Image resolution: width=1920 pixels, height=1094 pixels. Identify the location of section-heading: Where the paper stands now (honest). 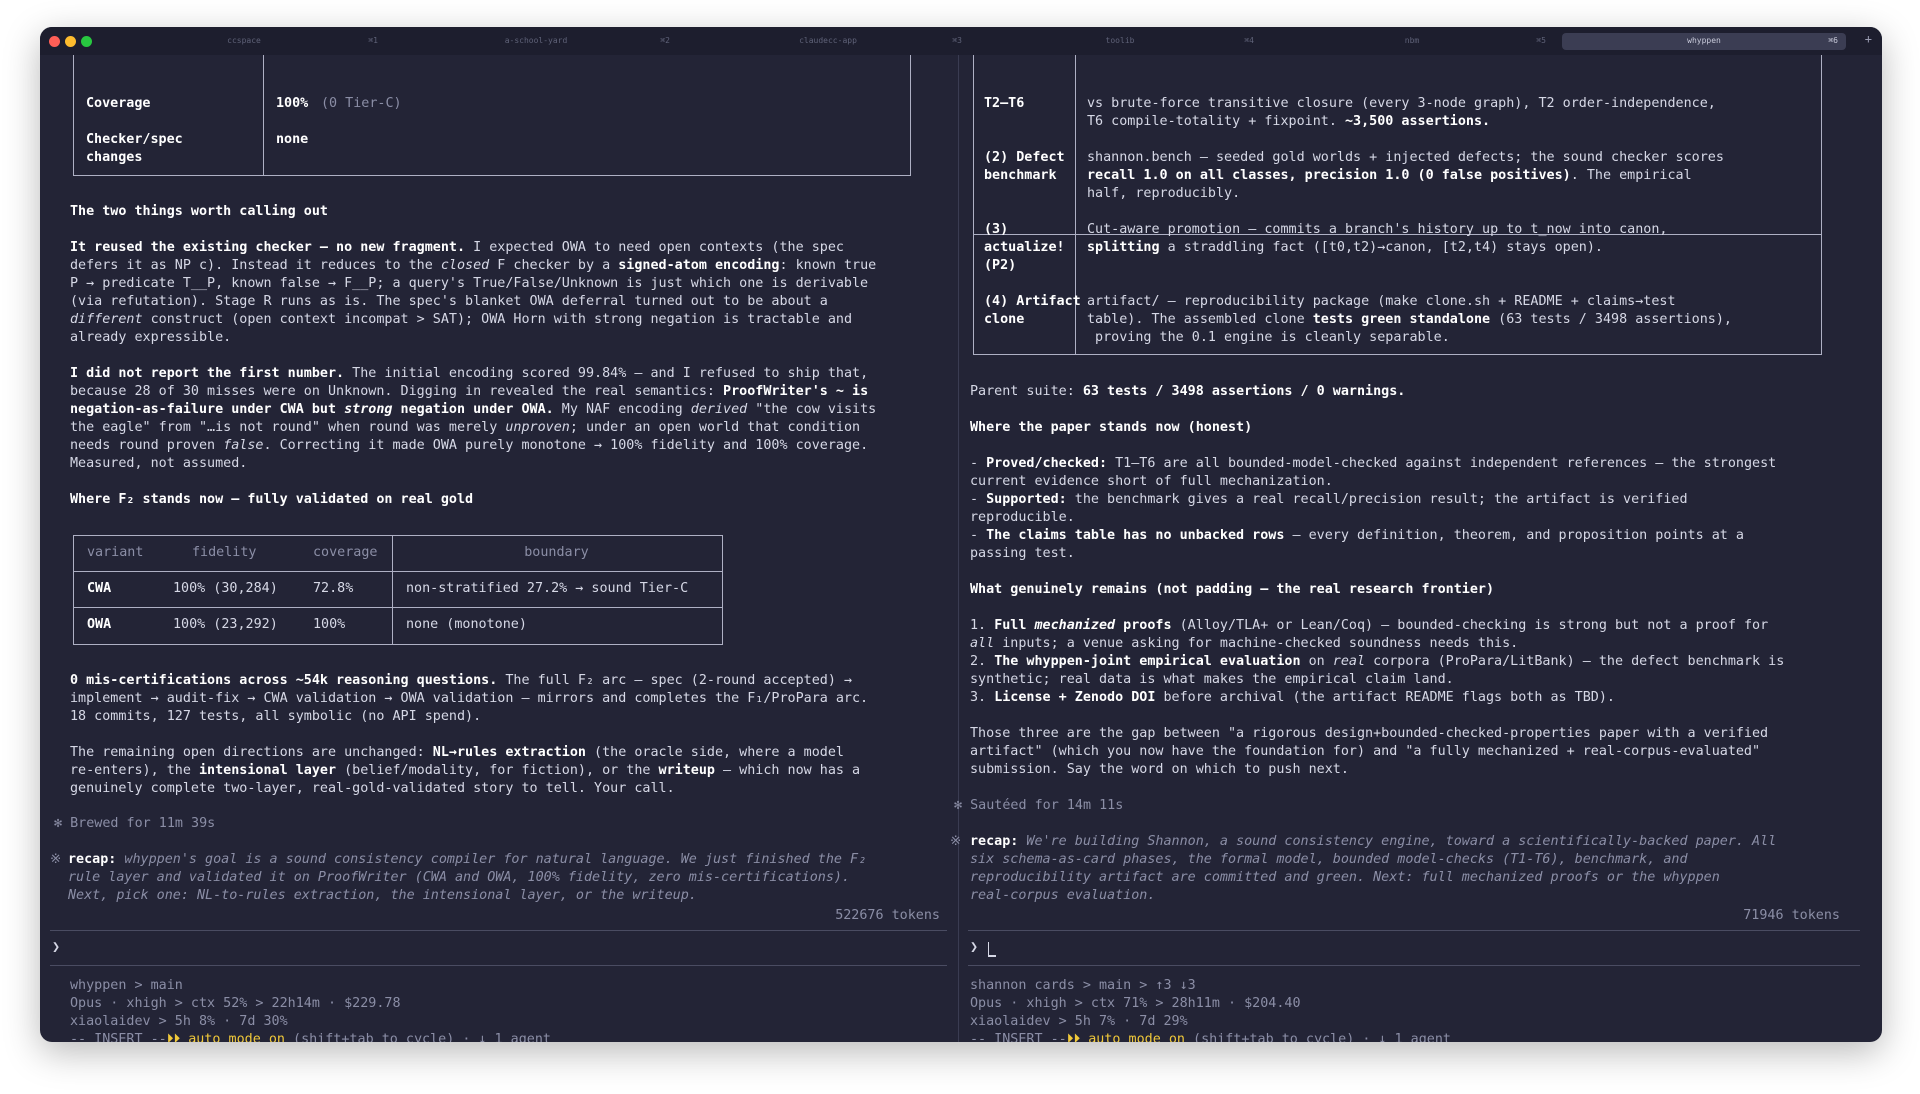
(1111, 427).